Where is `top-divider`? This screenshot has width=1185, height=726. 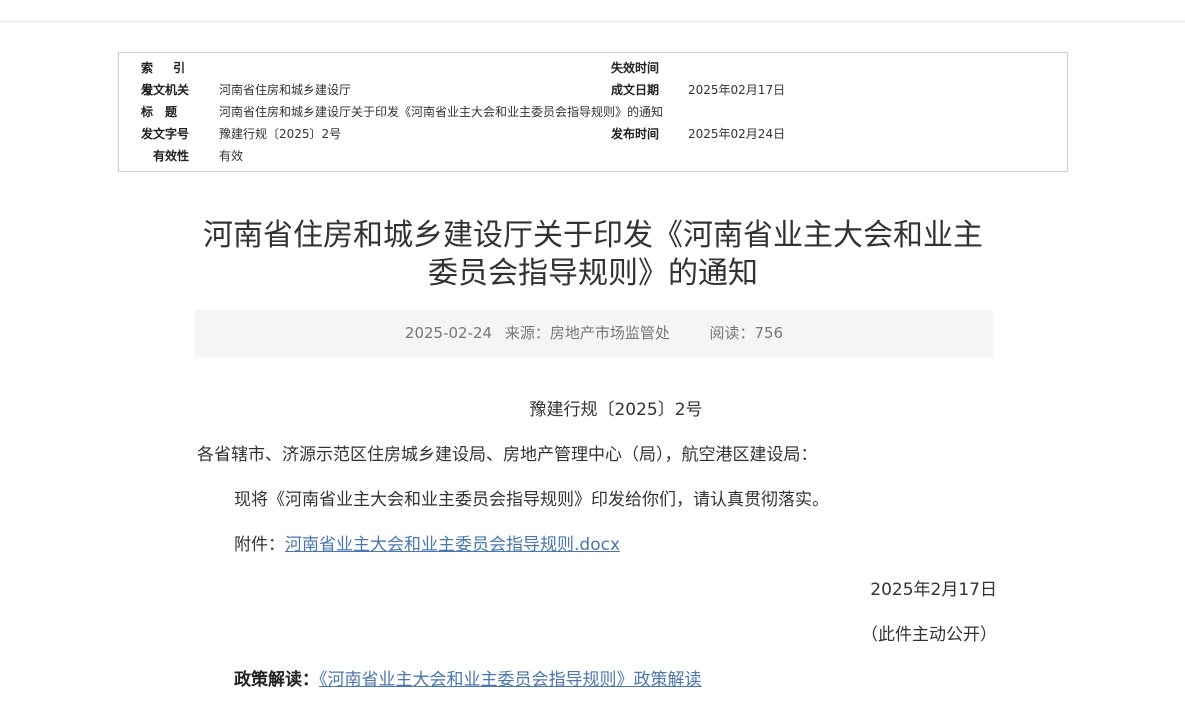
top-divider is located at coordinates (592, 21).